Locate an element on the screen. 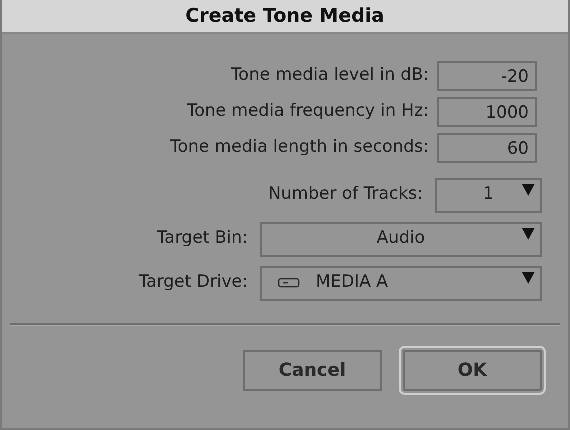 This screenshot has height=430, width=570. window-title: Create Tone Media is located at coordinates (285, 16).